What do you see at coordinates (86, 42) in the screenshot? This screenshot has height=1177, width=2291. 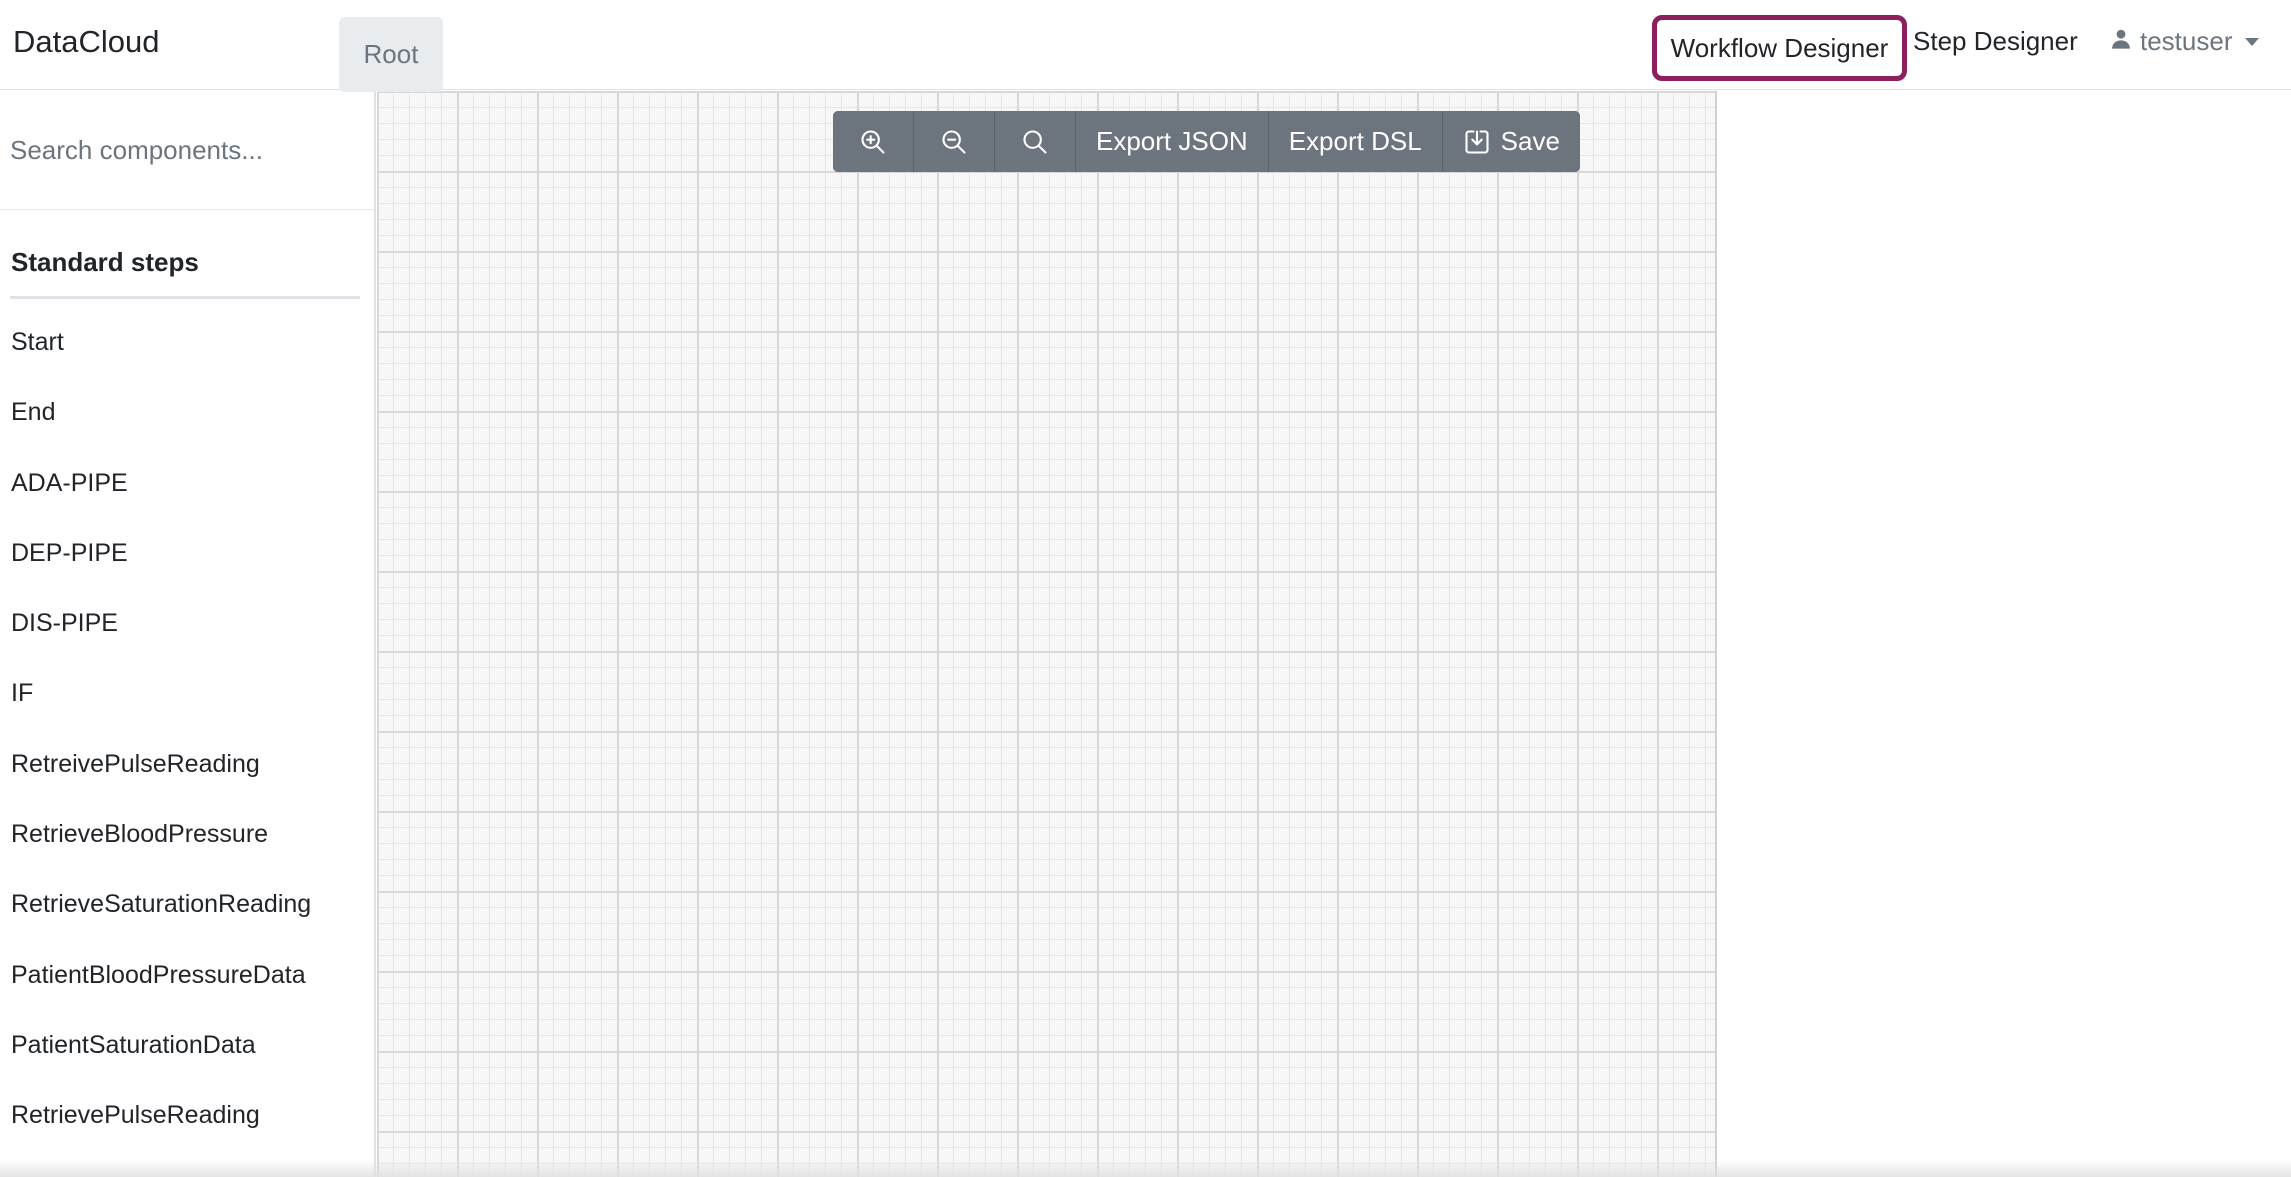 I see `brand-logo: DataCloud` at bounding box center [86, 42].